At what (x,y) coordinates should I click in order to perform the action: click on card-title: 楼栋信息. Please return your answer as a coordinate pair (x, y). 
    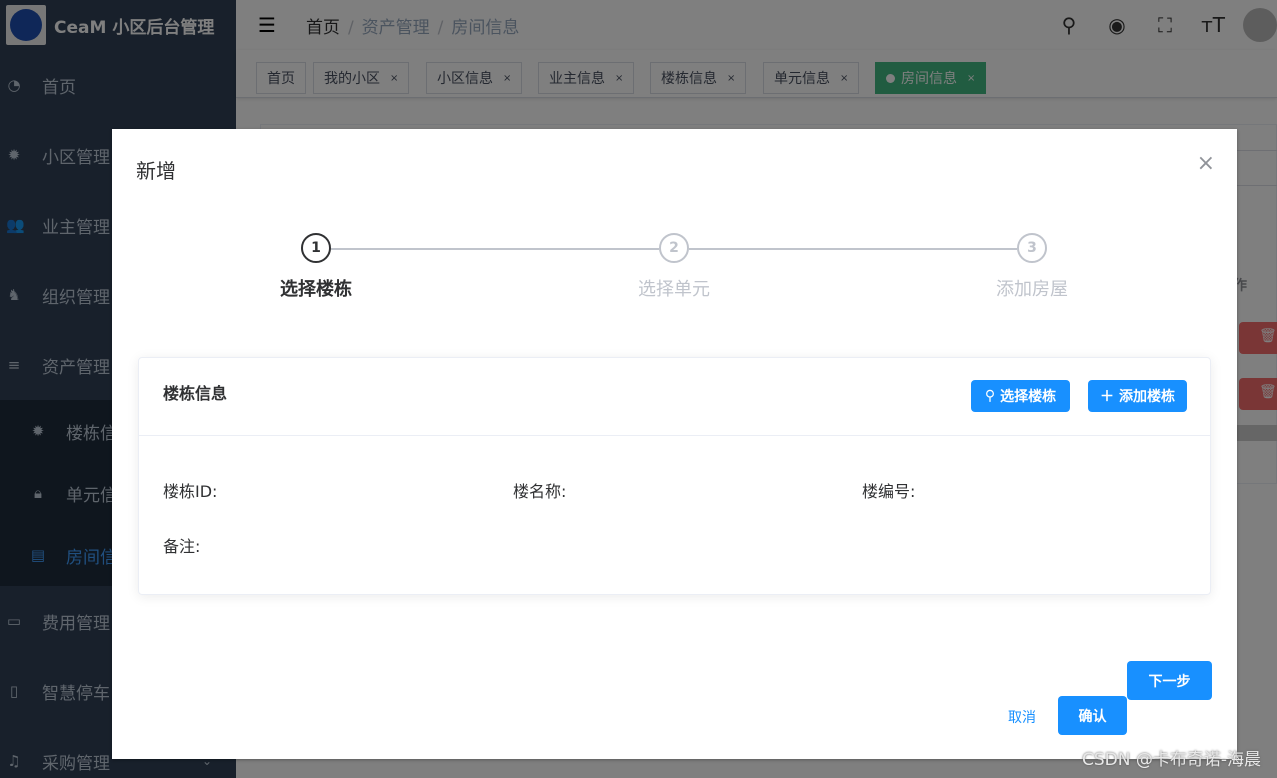
    Looking at the image, I should click on (195, 393).